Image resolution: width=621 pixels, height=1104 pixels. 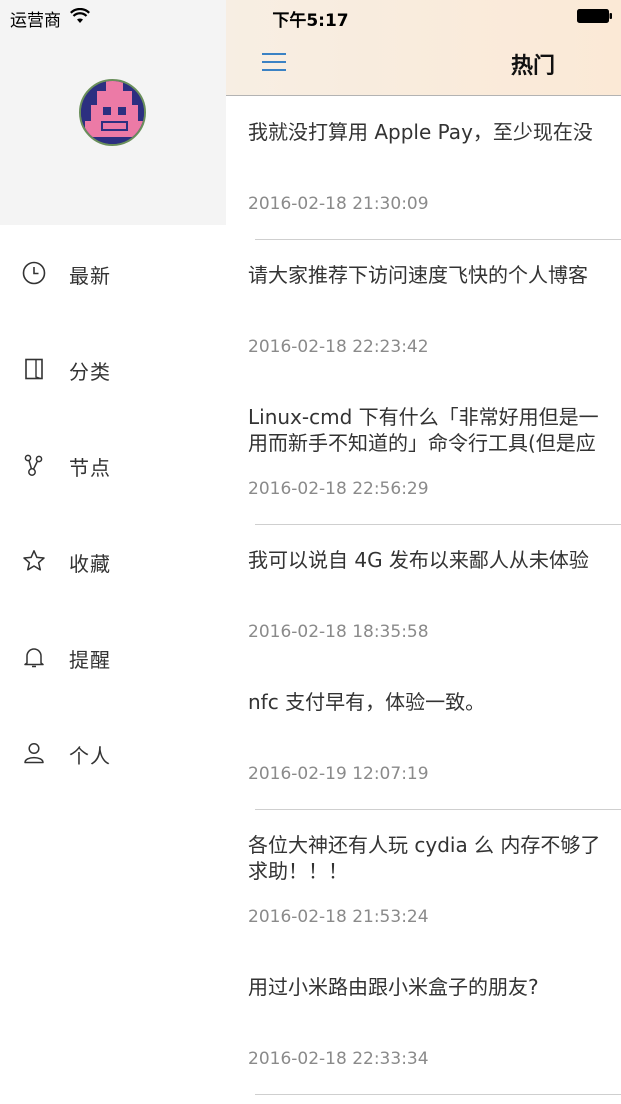 I want to click on drawer-item-category: 分类, so click(x=113, y=369).